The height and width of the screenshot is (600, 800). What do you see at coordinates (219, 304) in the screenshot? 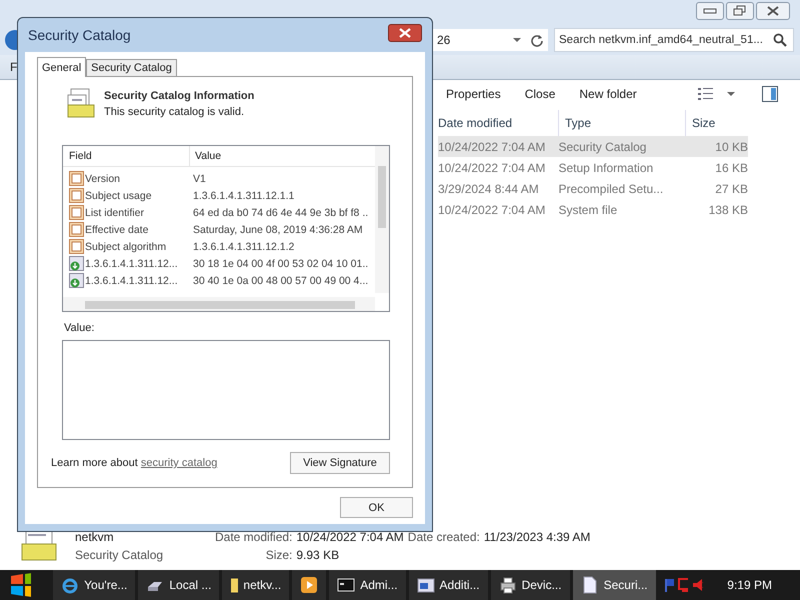
I see `horizontal-scrollbar` at bounding box center [219, 304].